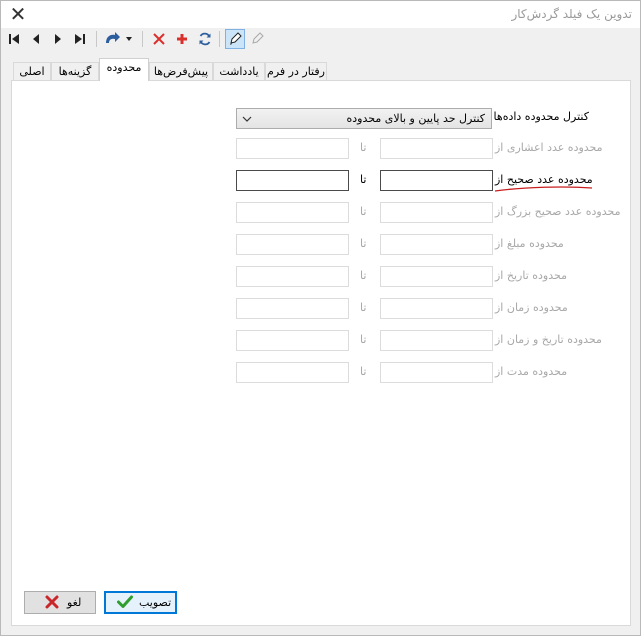  Describe the element at coordinates (415, 118) in the screenshot. I see `range-control-value: کنترل حد پایین و بالای محدوده` at that location.